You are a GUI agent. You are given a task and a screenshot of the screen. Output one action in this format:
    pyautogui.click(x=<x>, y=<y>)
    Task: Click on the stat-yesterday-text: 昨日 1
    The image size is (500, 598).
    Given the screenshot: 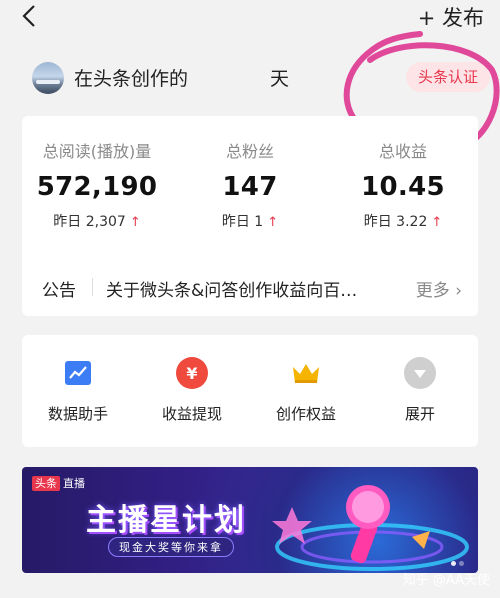 What is the action you would take?
    pyautogui.click(x=242, y=222)
    